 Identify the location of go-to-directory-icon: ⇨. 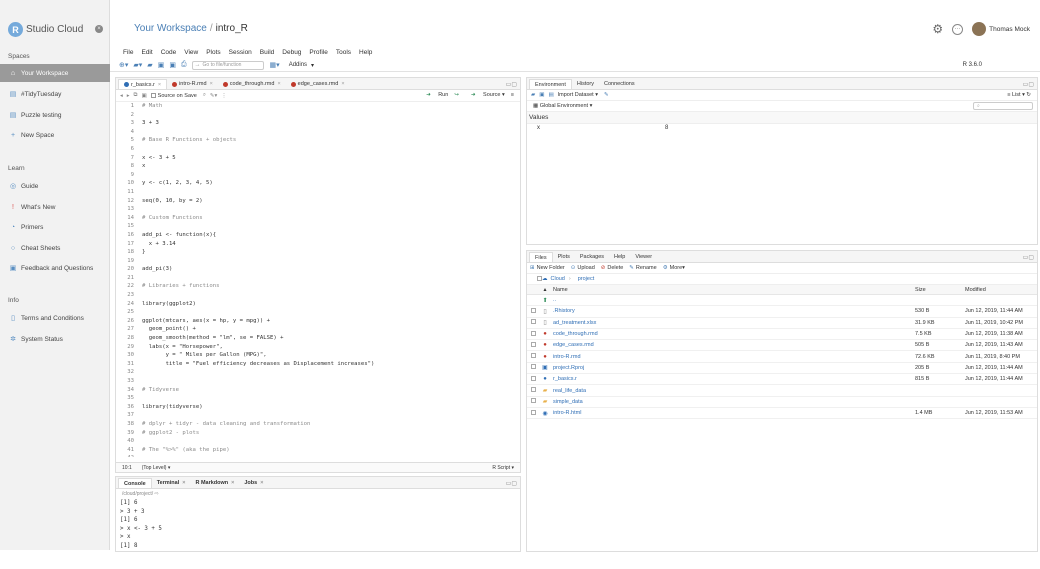
(157, 494).